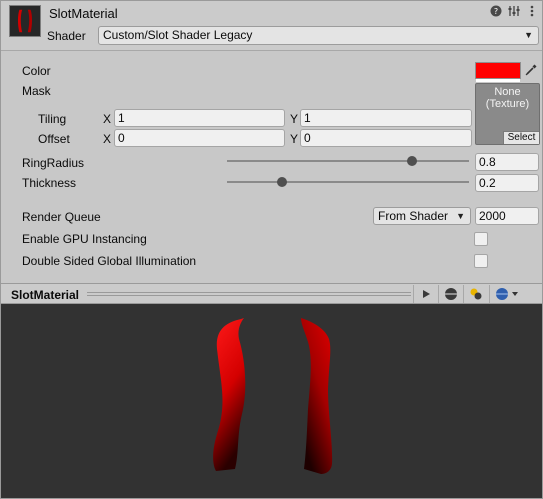  I want to click on offset-x-label: X, so click(107, 139).